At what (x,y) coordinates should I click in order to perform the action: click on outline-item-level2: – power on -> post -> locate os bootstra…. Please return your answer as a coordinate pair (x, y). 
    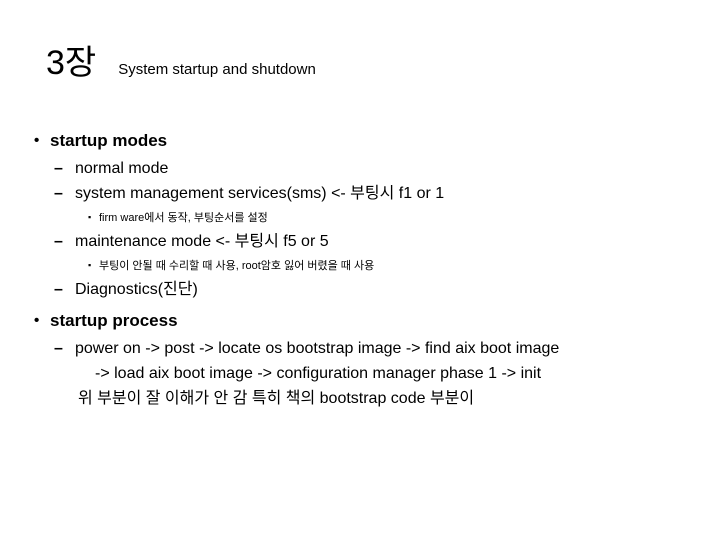
    Looking at the image, I should click on (374, 348).